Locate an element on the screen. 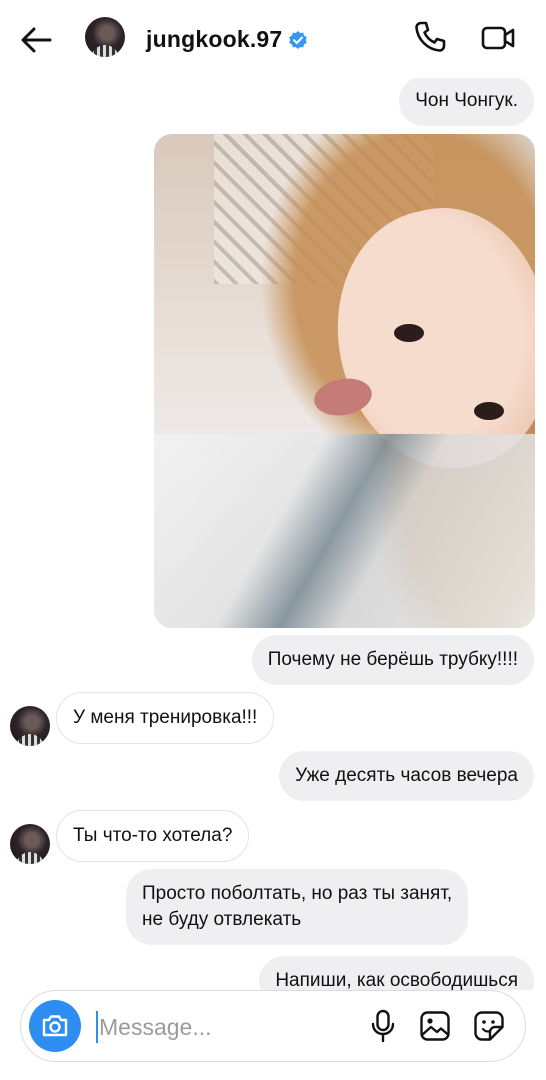 The height and width of the screenshot is (1080, 546). text-caret is located at coordinates (97, 1027).